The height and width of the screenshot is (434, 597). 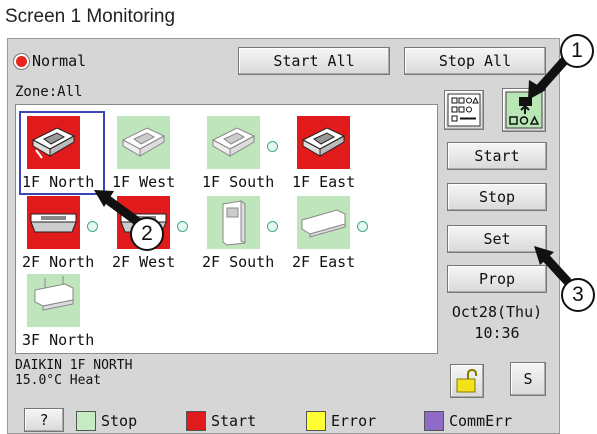 What do you see at coordinates (577, 51) in the screenshot?
I see `callout-1: 1` at bounding box center [577, 51].